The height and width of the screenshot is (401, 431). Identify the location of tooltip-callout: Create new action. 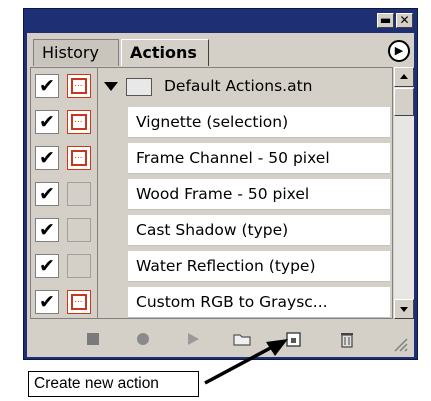
(113, 384).